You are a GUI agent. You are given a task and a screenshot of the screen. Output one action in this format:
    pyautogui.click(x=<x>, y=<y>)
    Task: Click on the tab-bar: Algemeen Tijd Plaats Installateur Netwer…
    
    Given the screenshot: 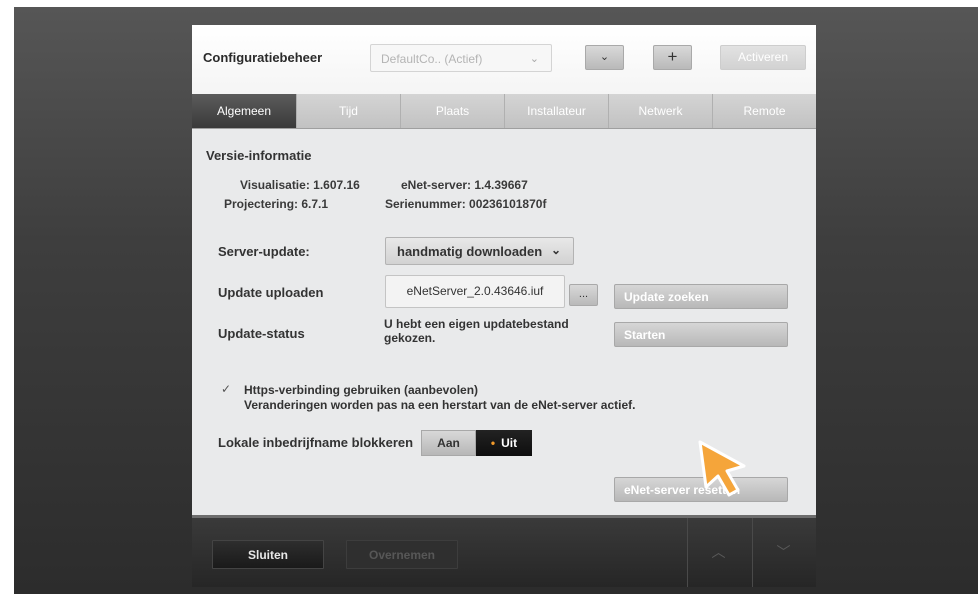 What is the action you would take?
    pyautogui.click(x=504, y=111)
    